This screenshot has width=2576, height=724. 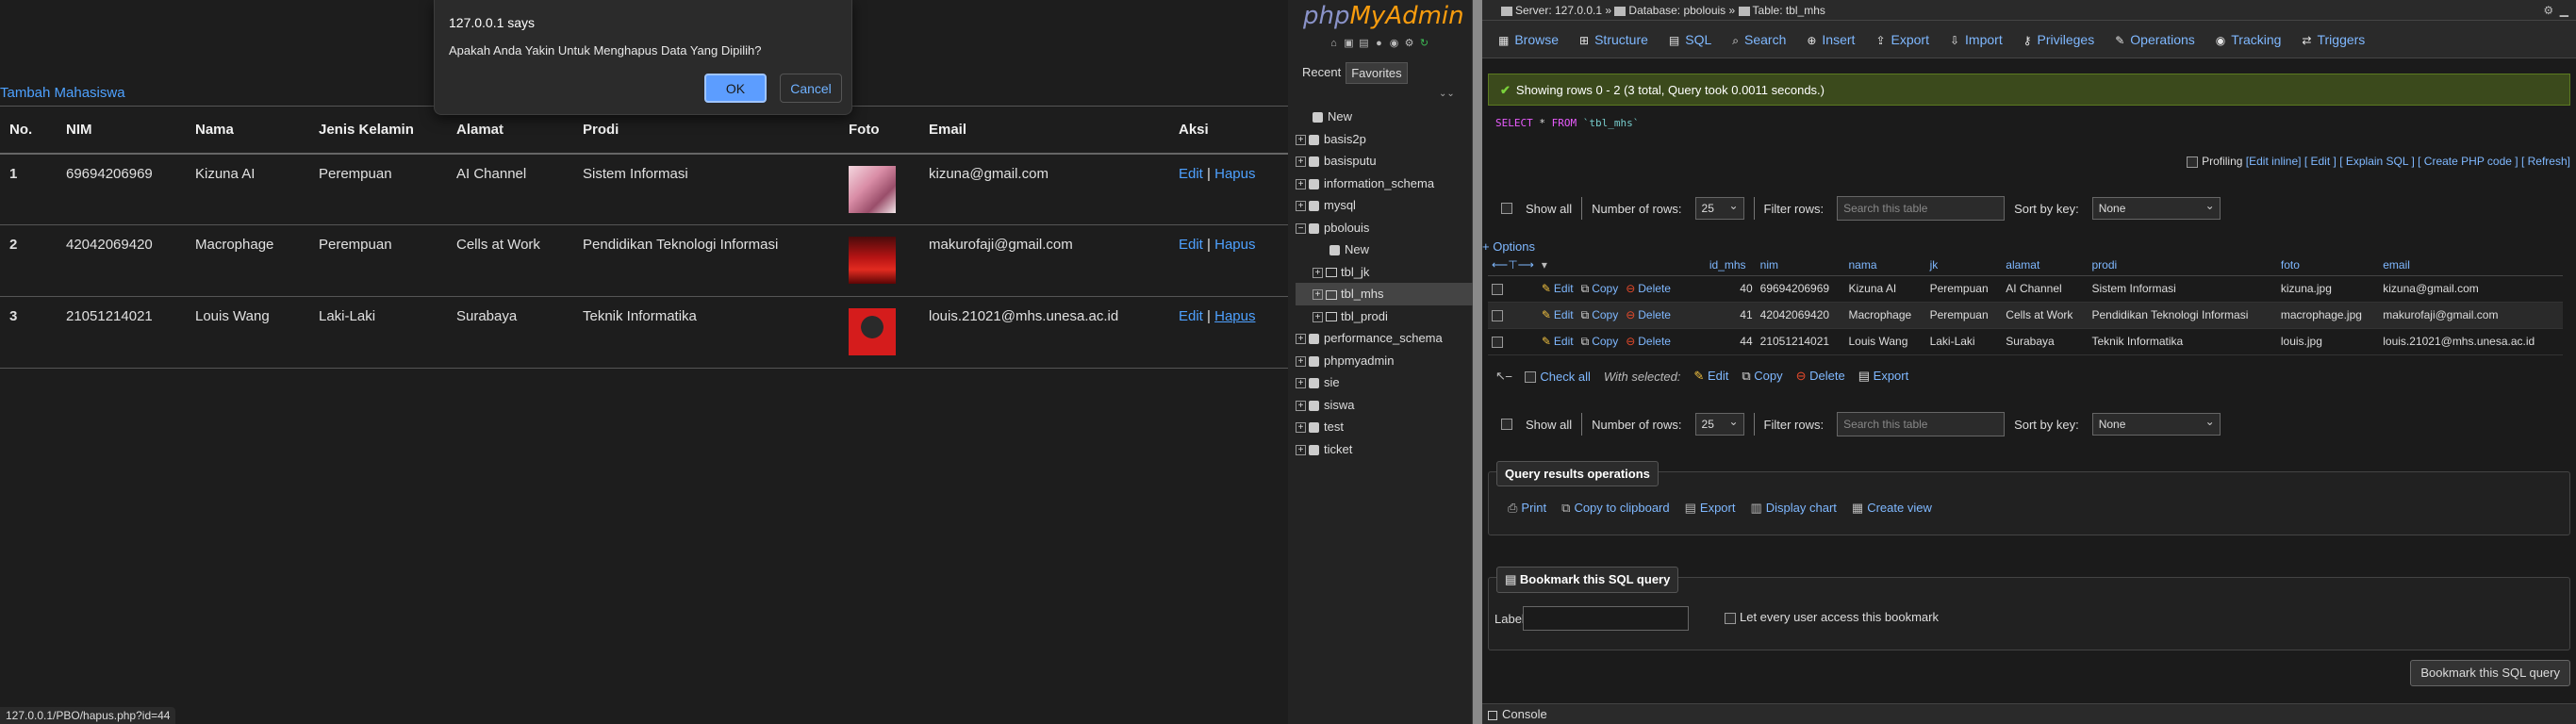 What do you see at coordinates (2490, 673) in the screenshot?
I see `bookmark-submit-button: Bookmark this SQL query` at bounding box center [2490, 673].